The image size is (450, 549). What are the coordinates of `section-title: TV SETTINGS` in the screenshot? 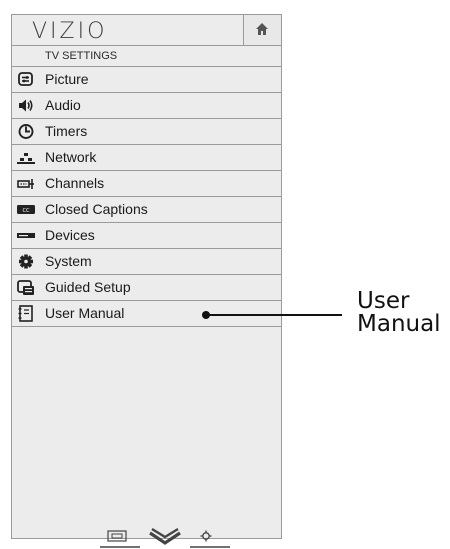 It's located at (146, 56).